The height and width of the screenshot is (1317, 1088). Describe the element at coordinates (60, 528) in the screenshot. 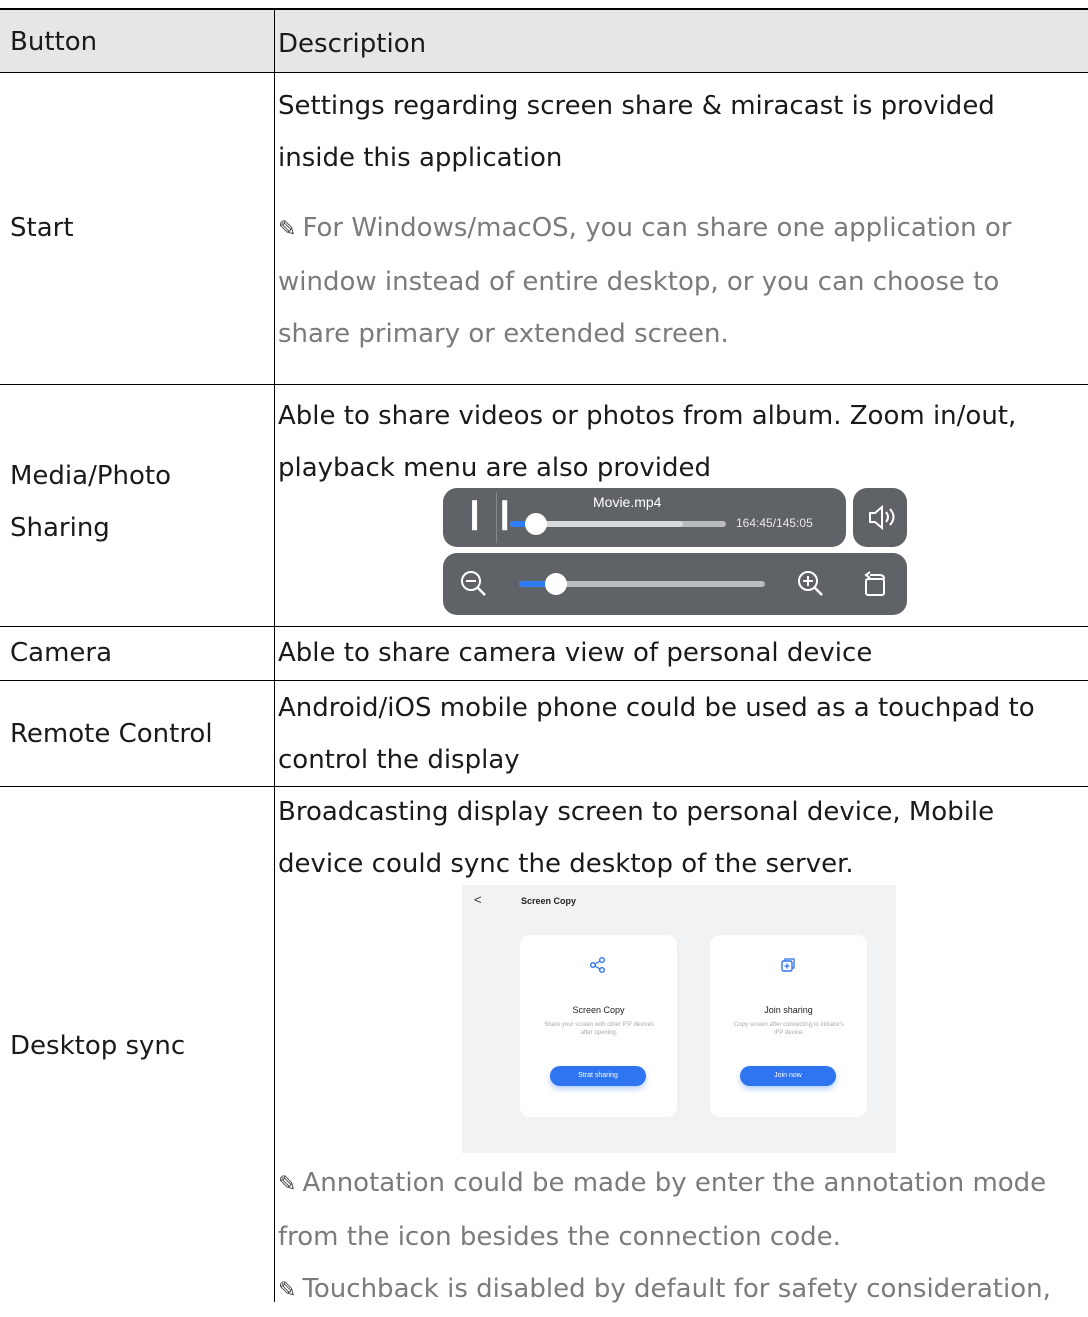

I see `label-line: Sharing` at that location.